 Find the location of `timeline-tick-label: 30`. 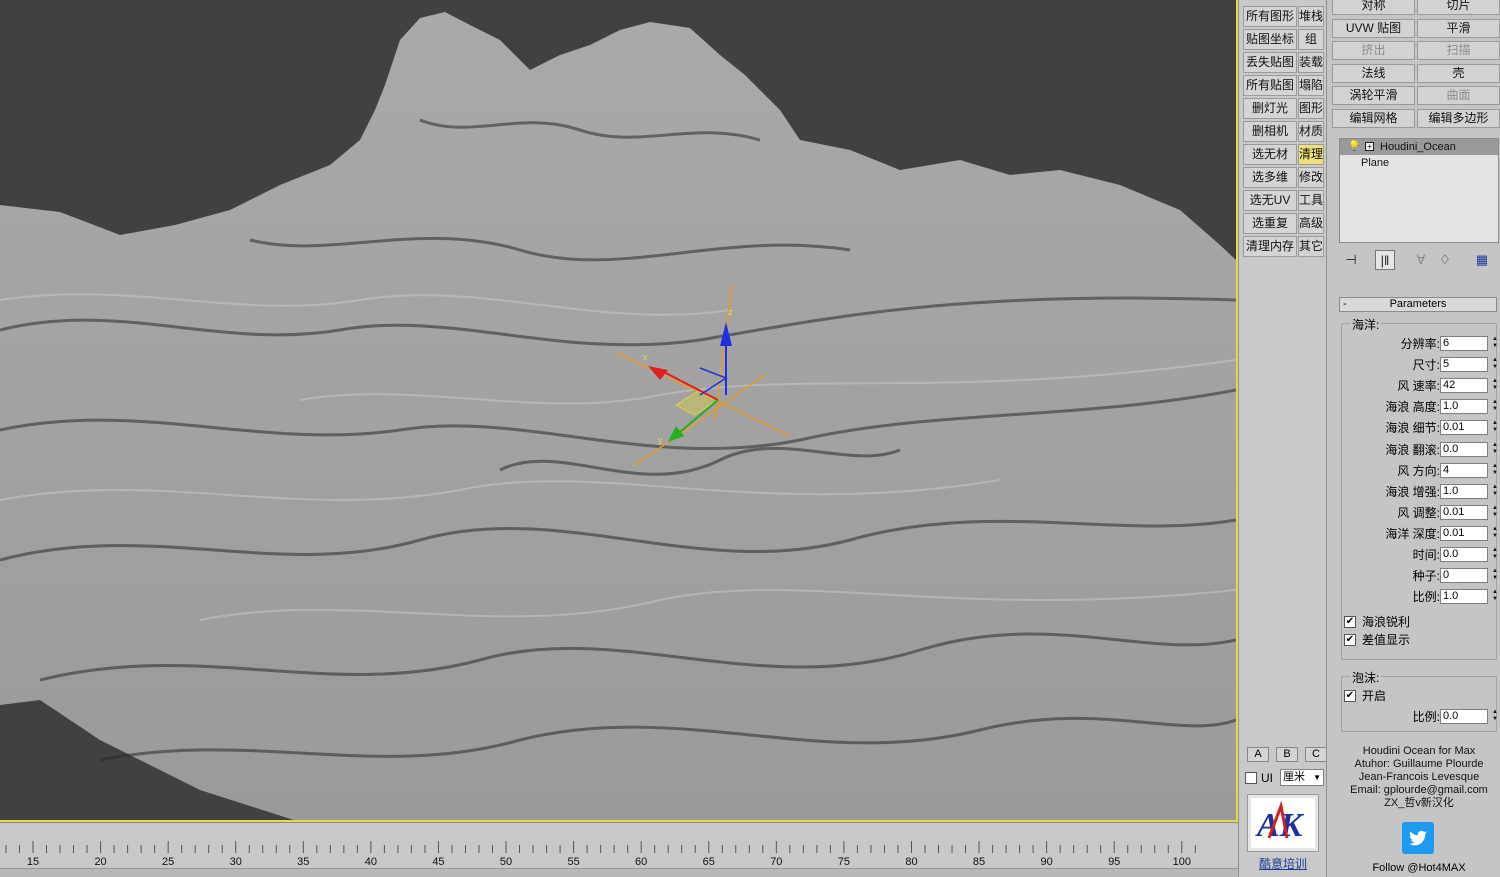

timeline-tick-label: 30 is located at coordinates (236, 862).